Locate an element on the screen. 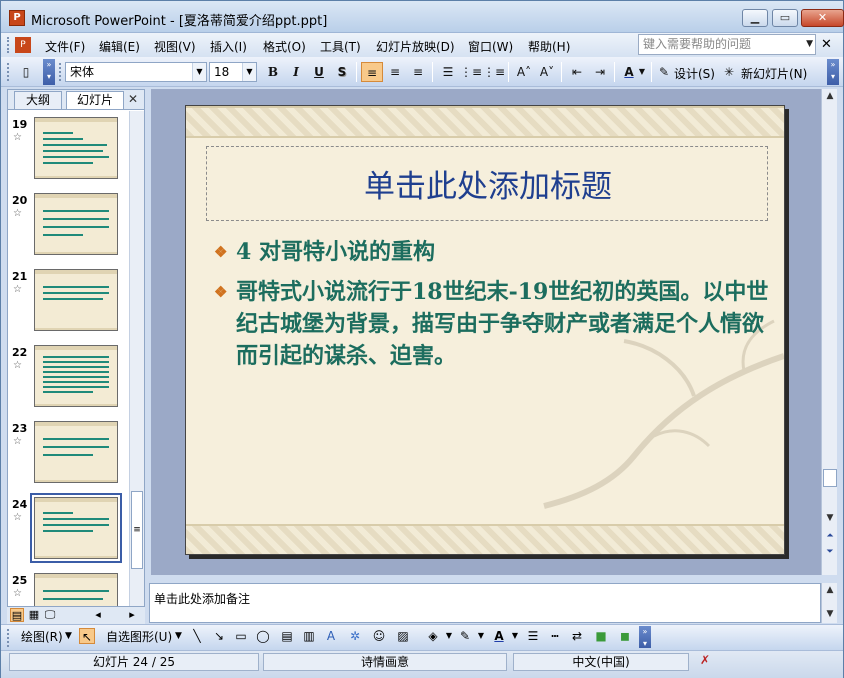 Image resolution: width=844 pixels, height=678 pixels. title-placeholder: 单击此处添加标题 is located at coordinates (487, 183).